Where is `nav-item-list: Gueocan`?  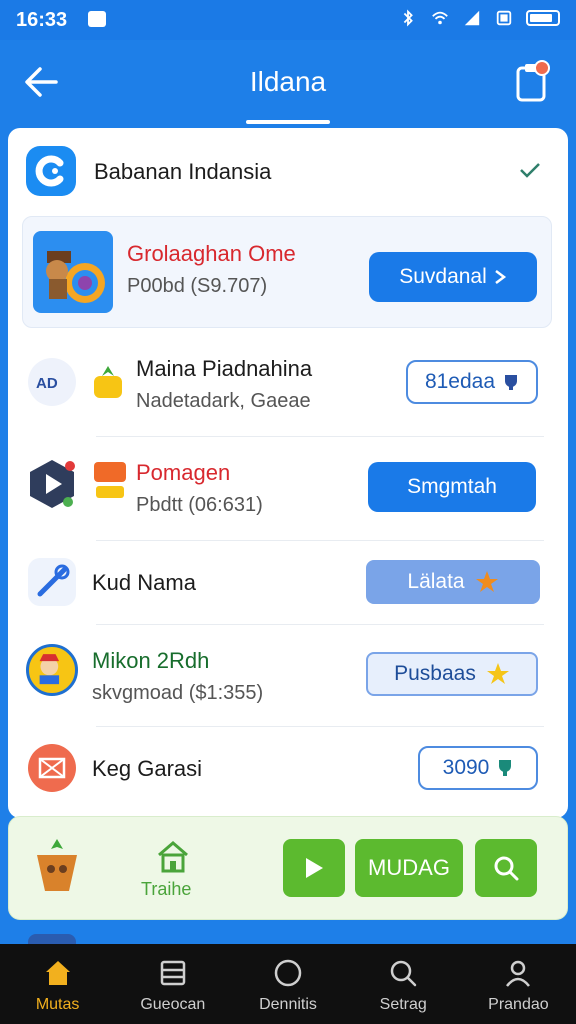 nav-item-list: Gueocan is located at coordinates (172, 984).